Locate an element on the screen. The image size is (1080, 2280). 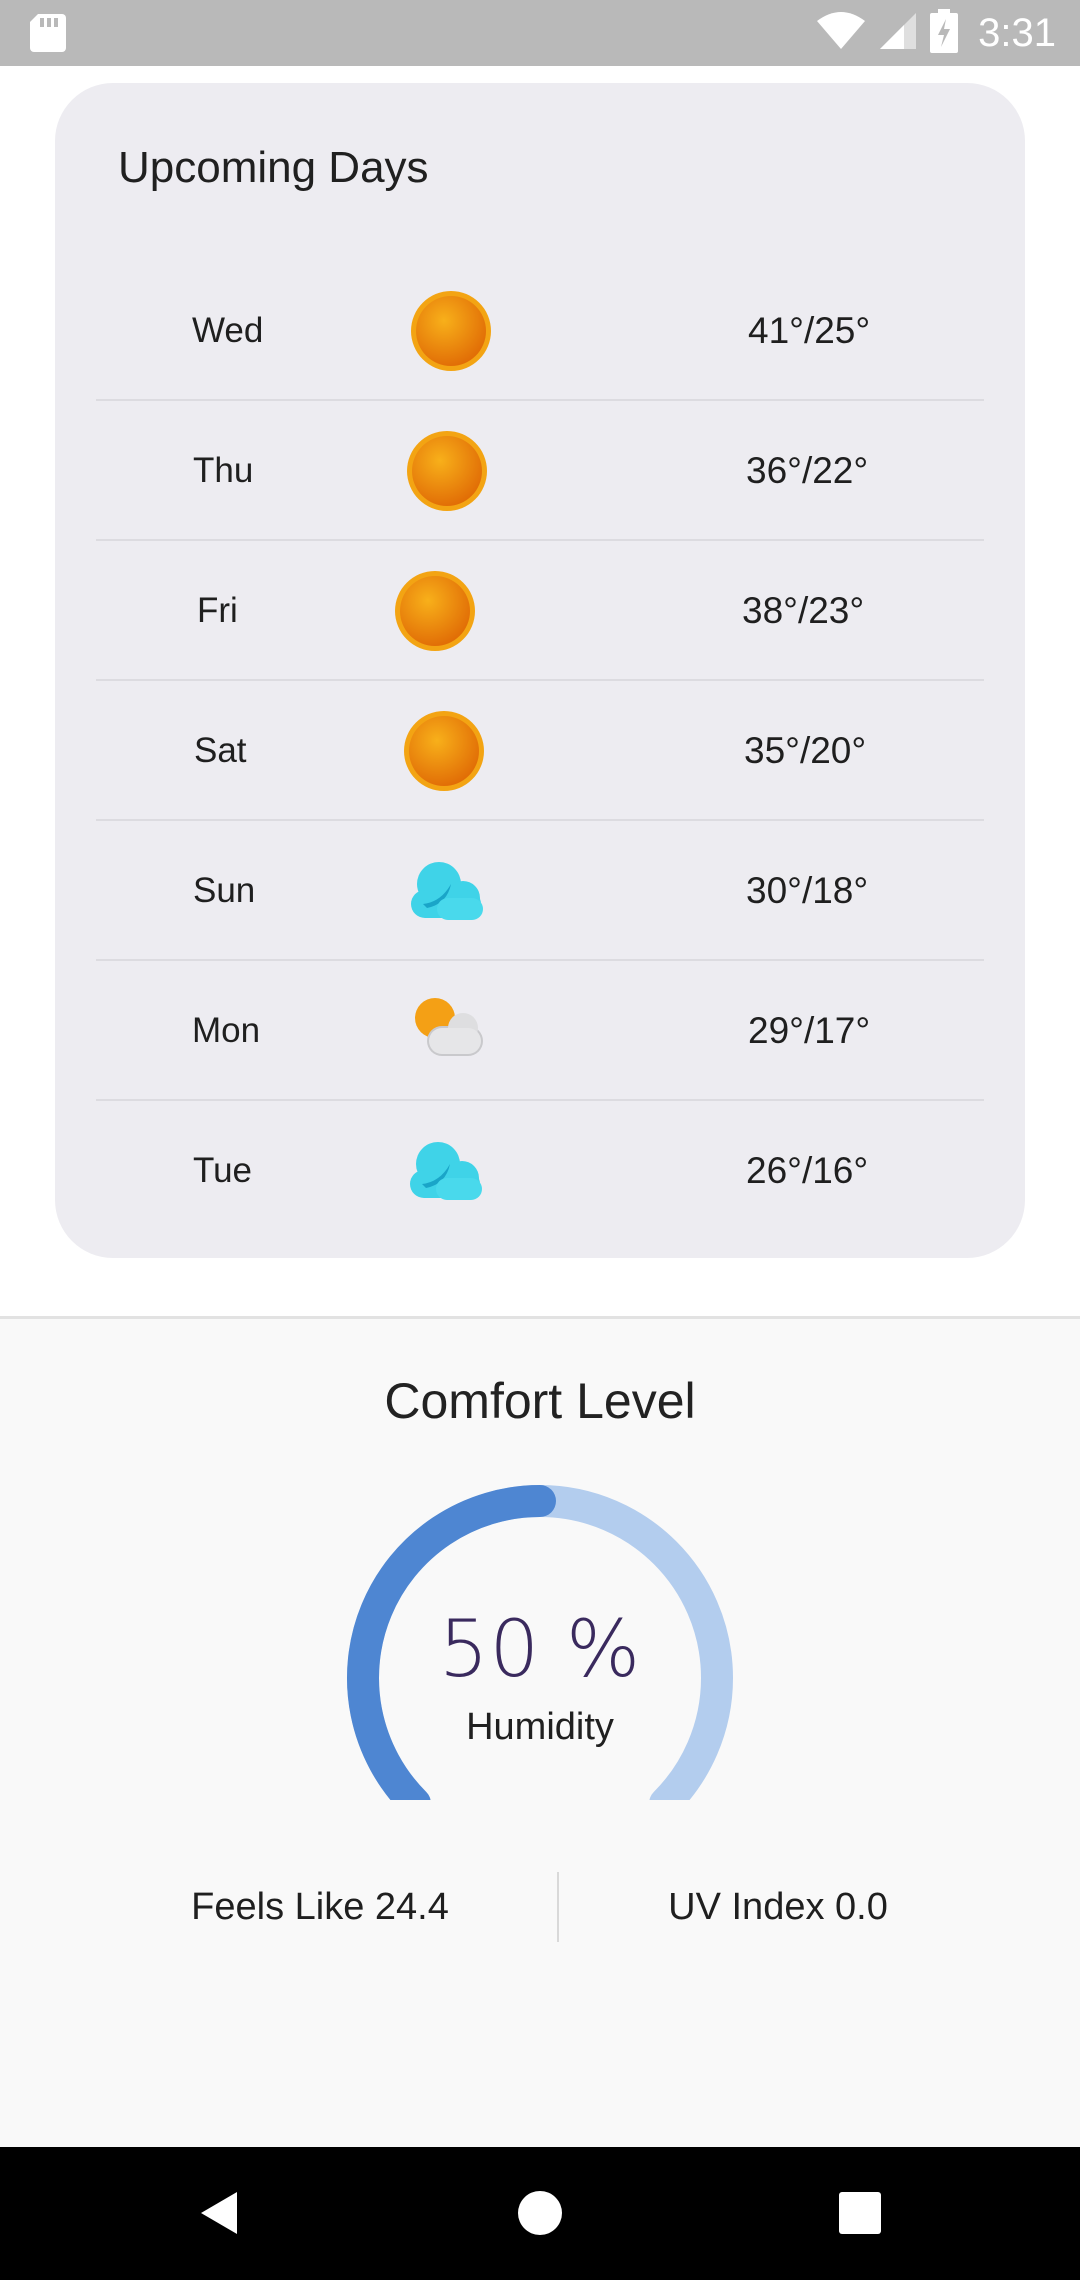
day-name: Wed is located at coordinates (228, 330).